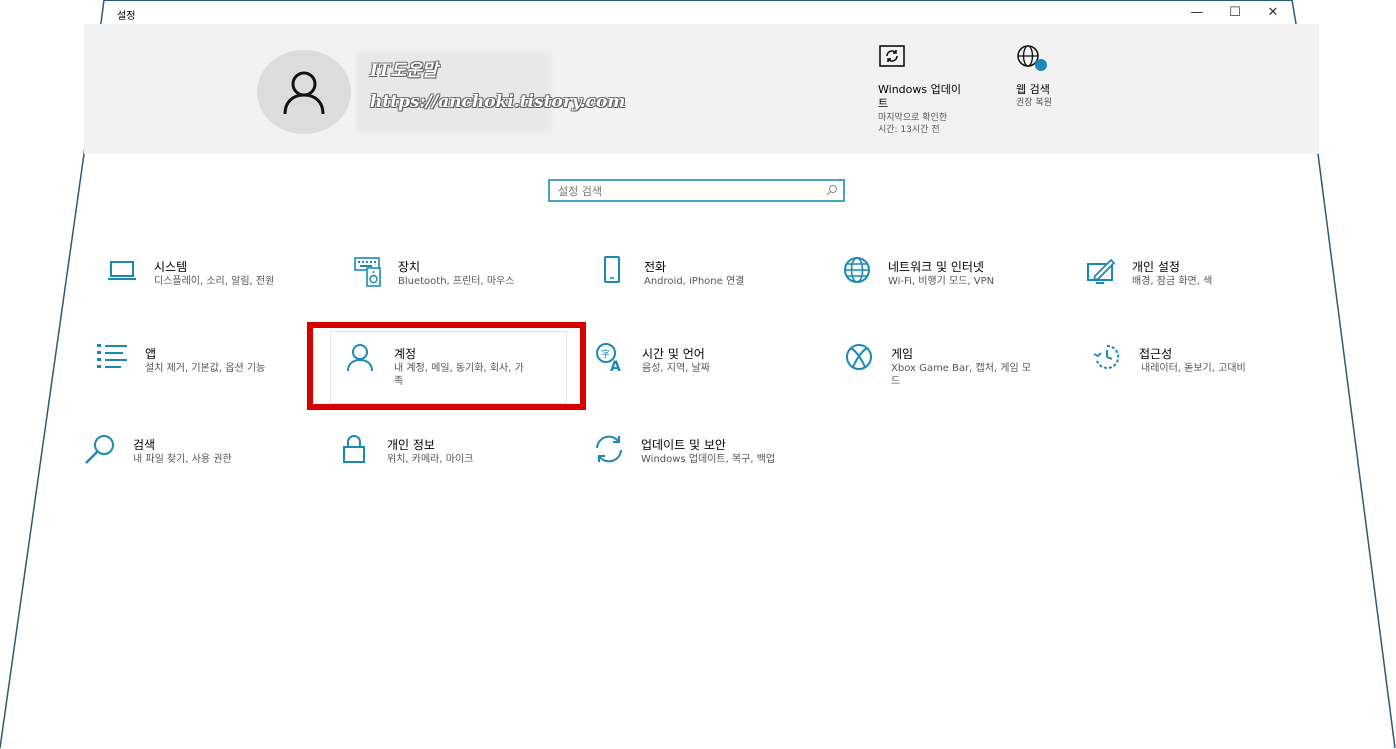 The width and height of the screenshot is (1396, 749). Describe the element at coordinates (1033, 89) in the screenshot. I see `web-search-title: 웹 검색` at that location.